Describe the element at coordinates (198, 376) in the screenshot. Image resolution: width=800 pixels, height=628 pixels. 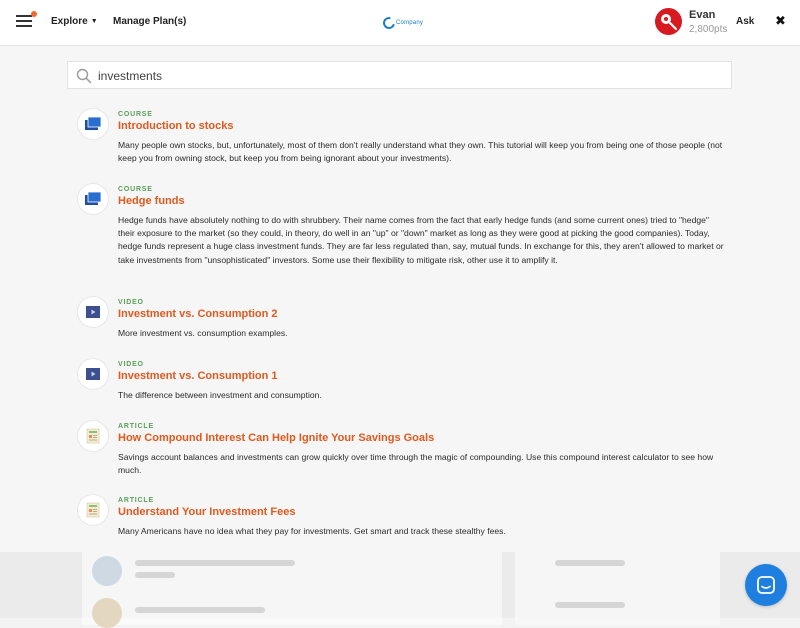
I see `result-title-link: Investment vs. Consumption 1` at that location.